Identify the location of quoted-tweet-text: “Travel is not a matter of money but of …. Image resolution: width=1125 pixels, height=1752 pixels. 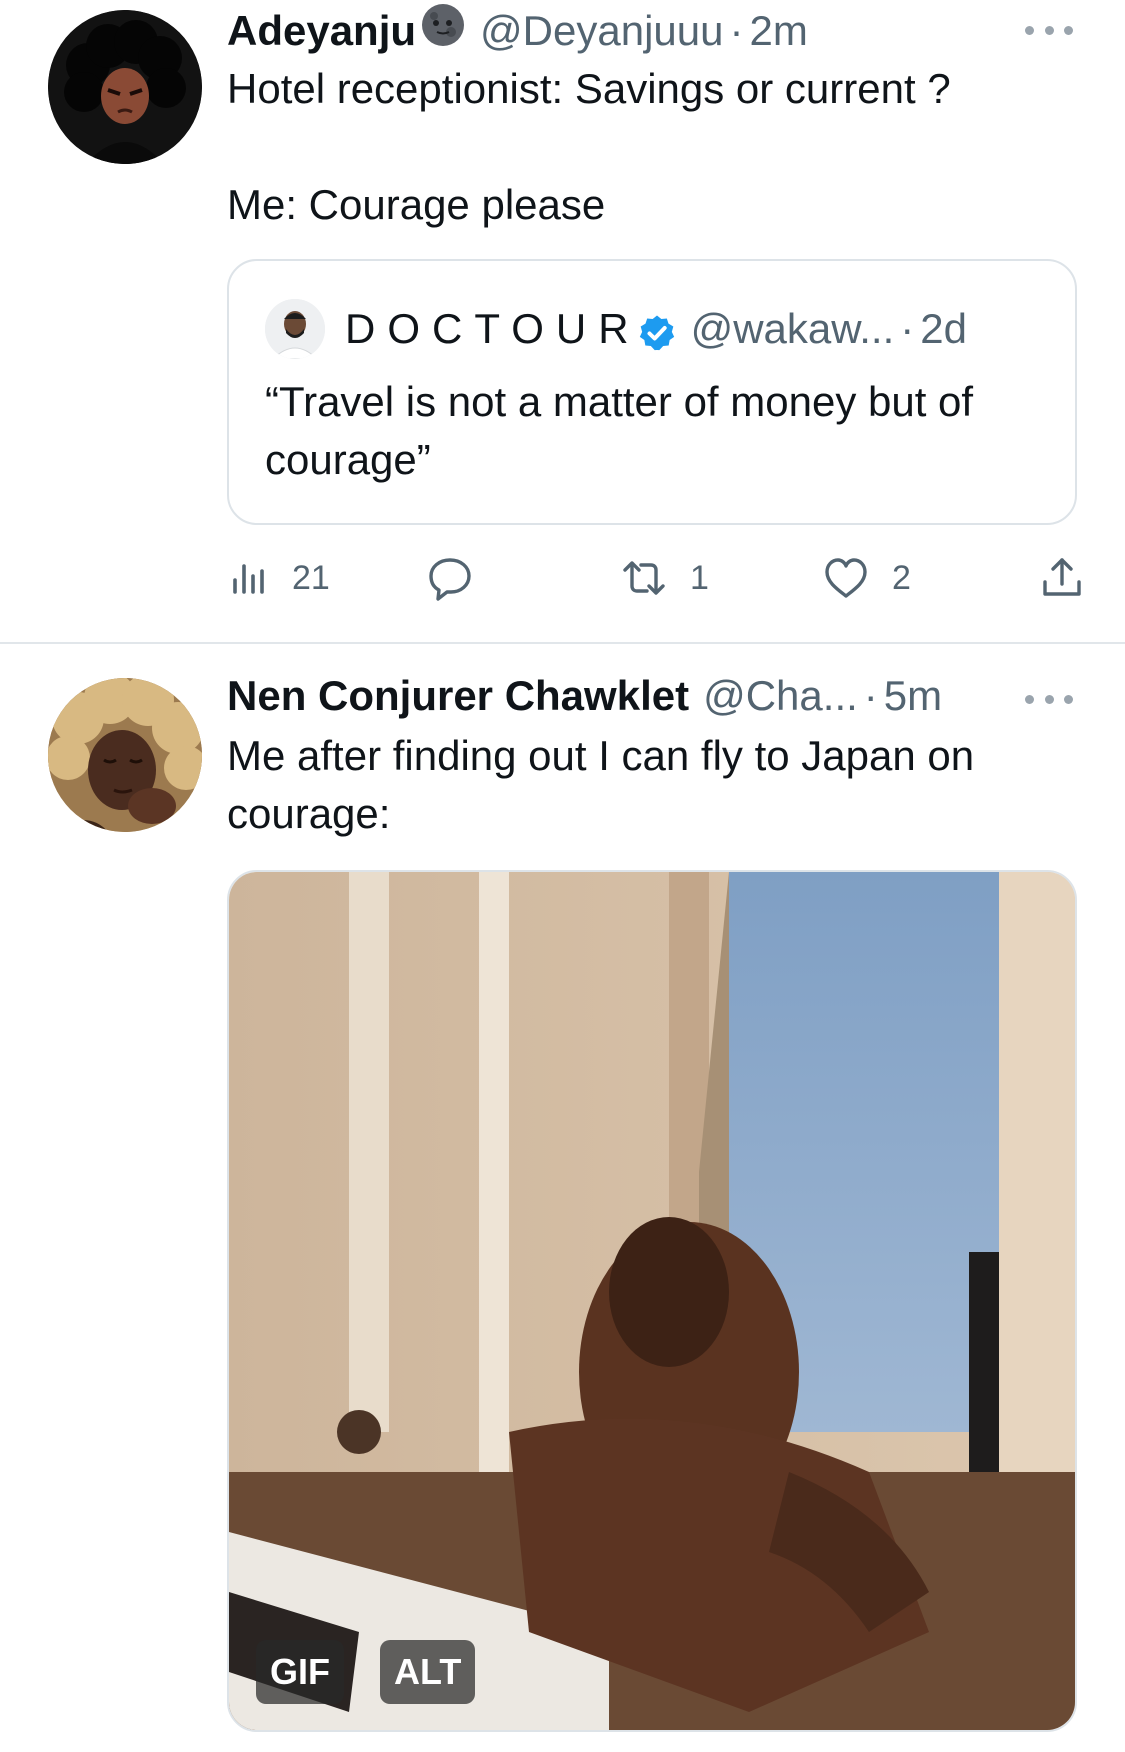
(619, 430).